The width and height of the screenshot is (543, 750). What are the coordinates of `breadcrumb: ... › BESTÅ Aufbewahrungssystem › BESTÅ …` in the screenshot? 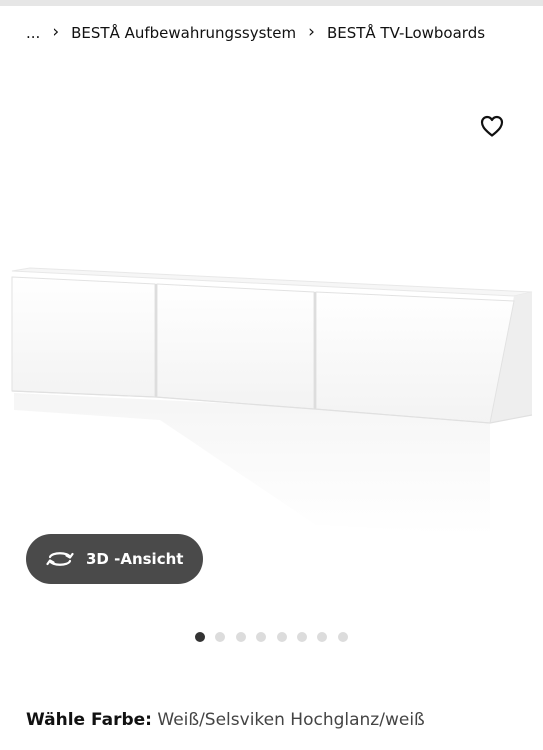 It's located at (255, 33).